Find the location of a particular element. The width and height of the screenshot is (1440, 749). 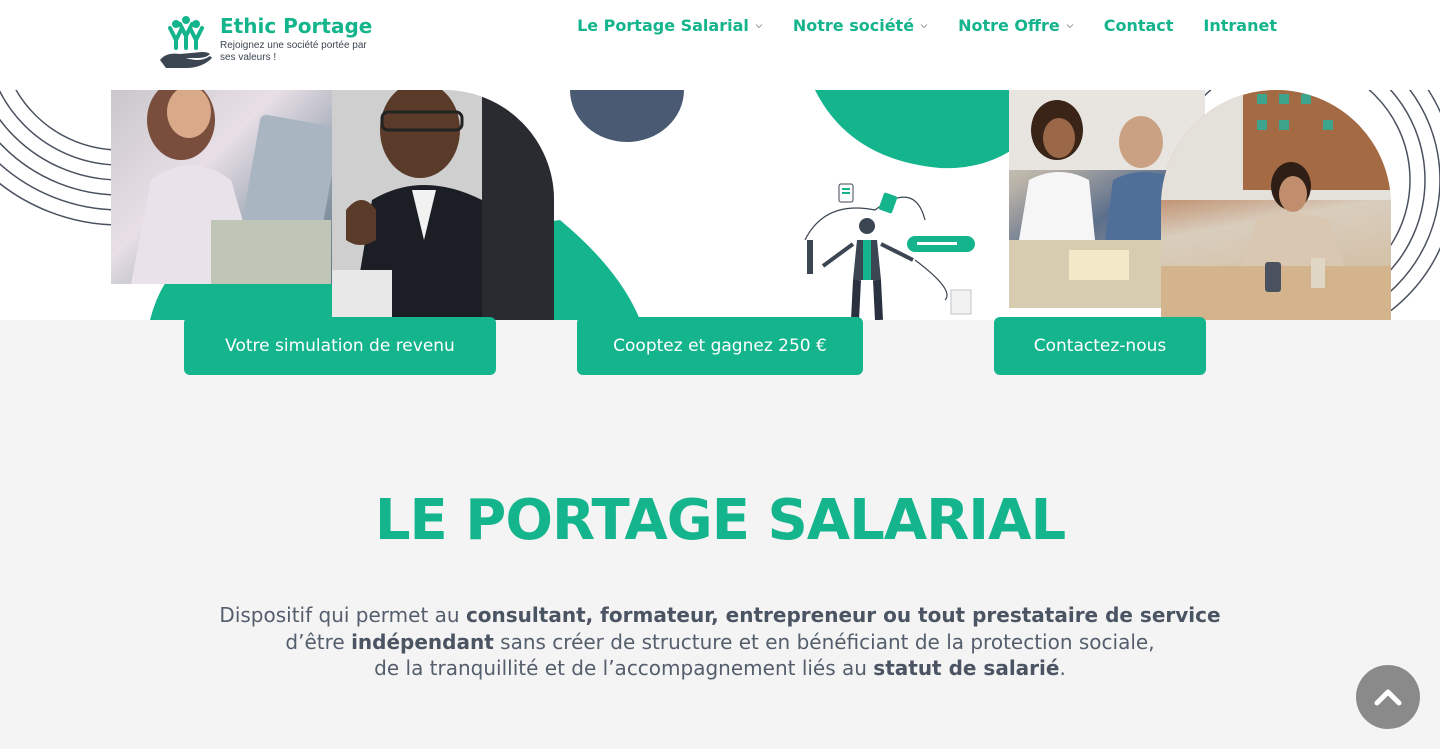

nav-item-intranet: Intranet is located at coordinates (1240, 26).